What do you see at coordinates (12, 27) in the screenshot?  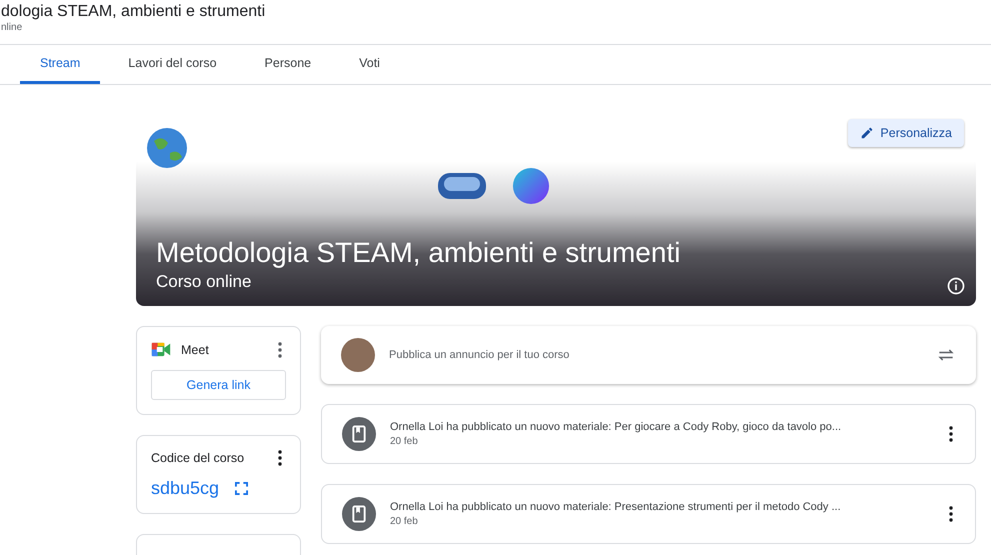 I see `course-subtitle: nline` at bounding box center [12, 27].